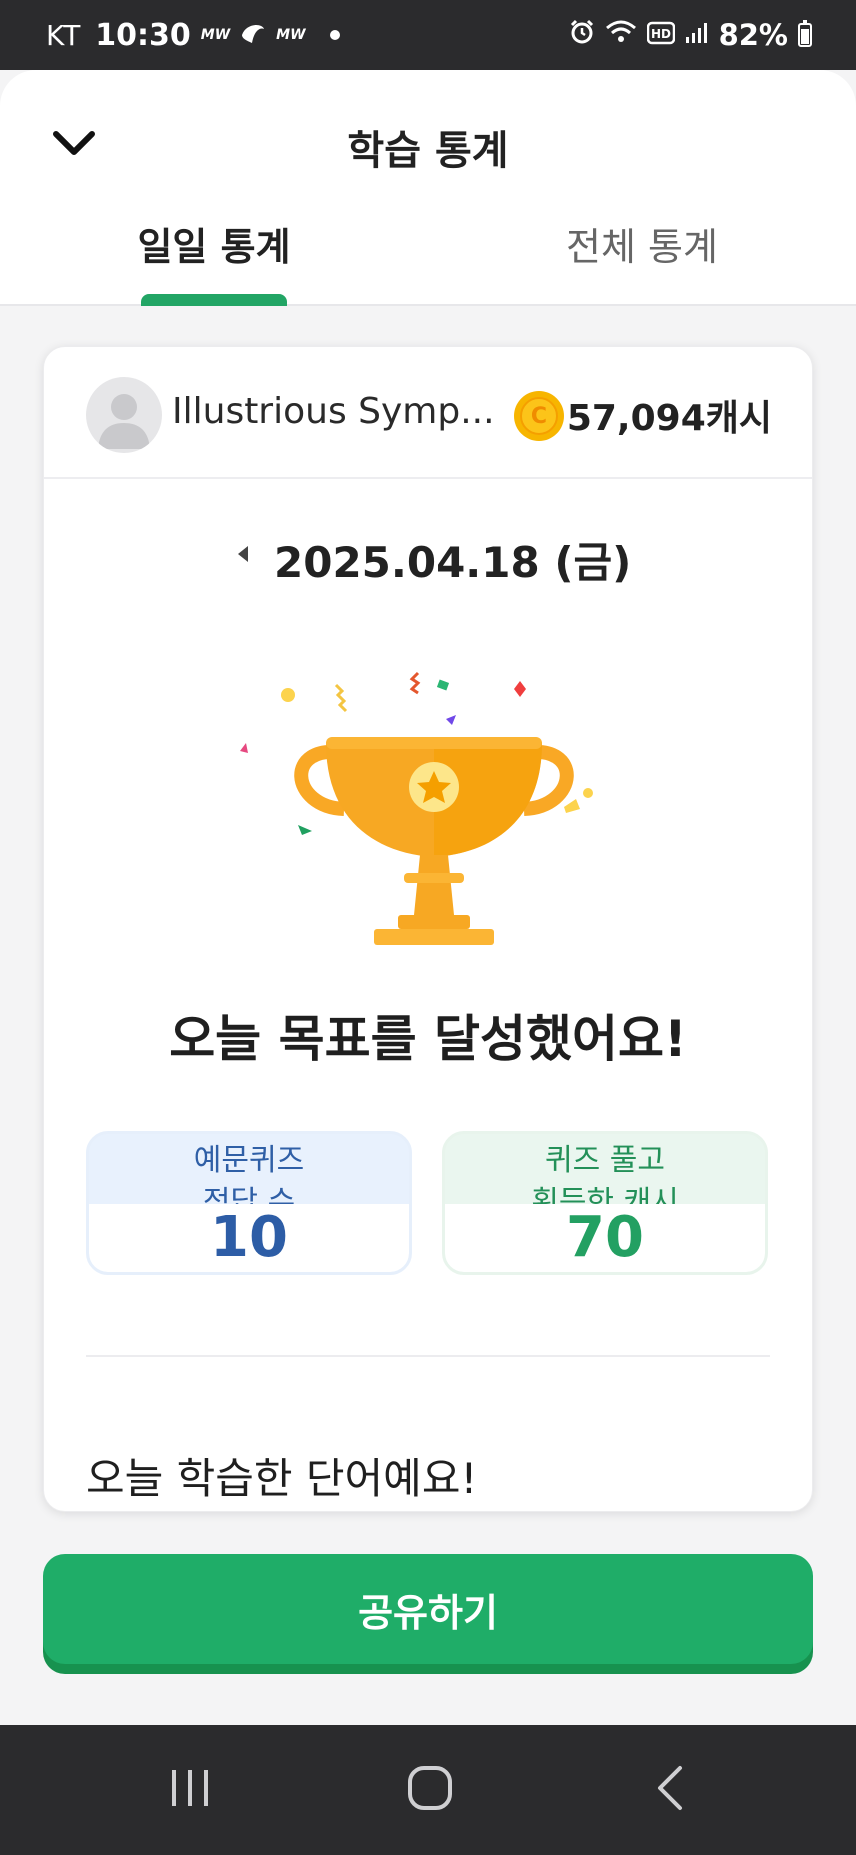 The image size is (856, 1855). I want to click on trophy-illustration, so click(434, 807).